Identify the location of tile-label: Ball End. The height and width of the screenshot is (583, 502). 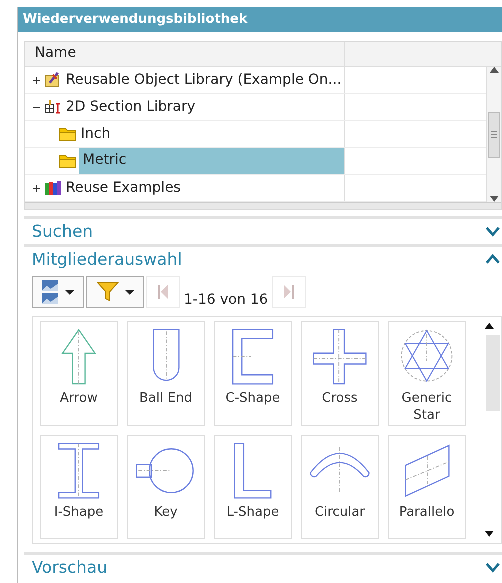
(166, 398).